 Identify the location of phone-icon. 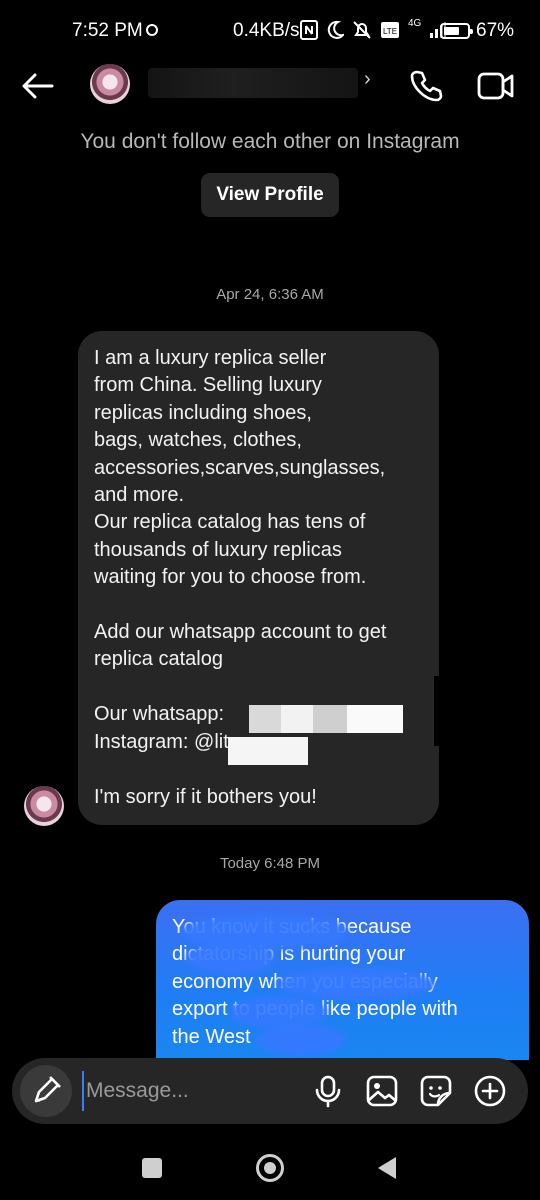
(426, 86).